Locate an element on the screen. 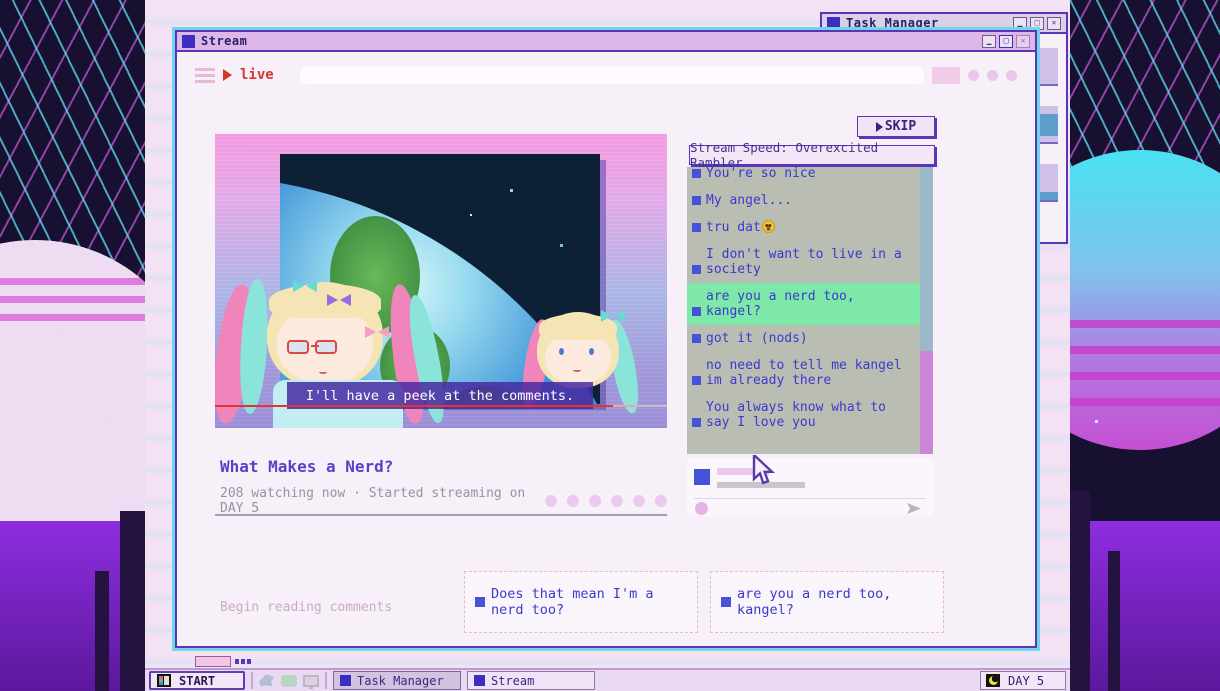 The image size is (1220, 691). chat-scrollbar is located at coordinates (926, 310).